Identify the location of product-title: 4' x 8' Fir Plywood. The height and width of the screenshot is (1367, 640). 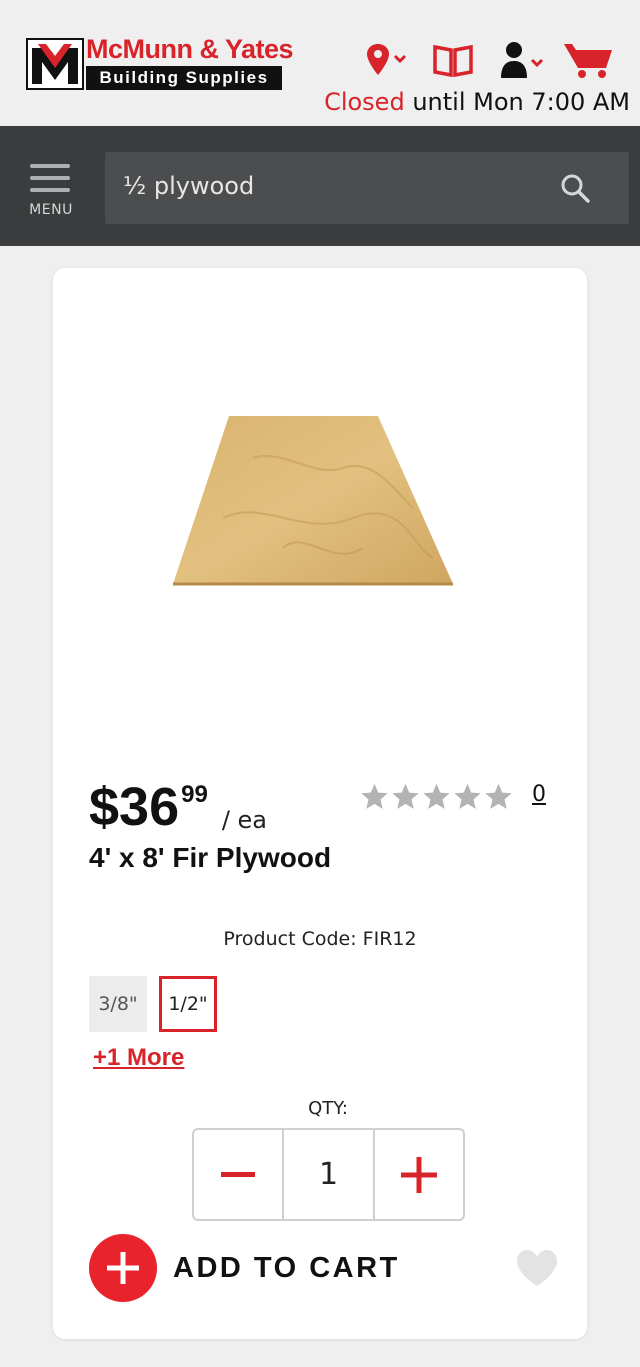
(210, 858).